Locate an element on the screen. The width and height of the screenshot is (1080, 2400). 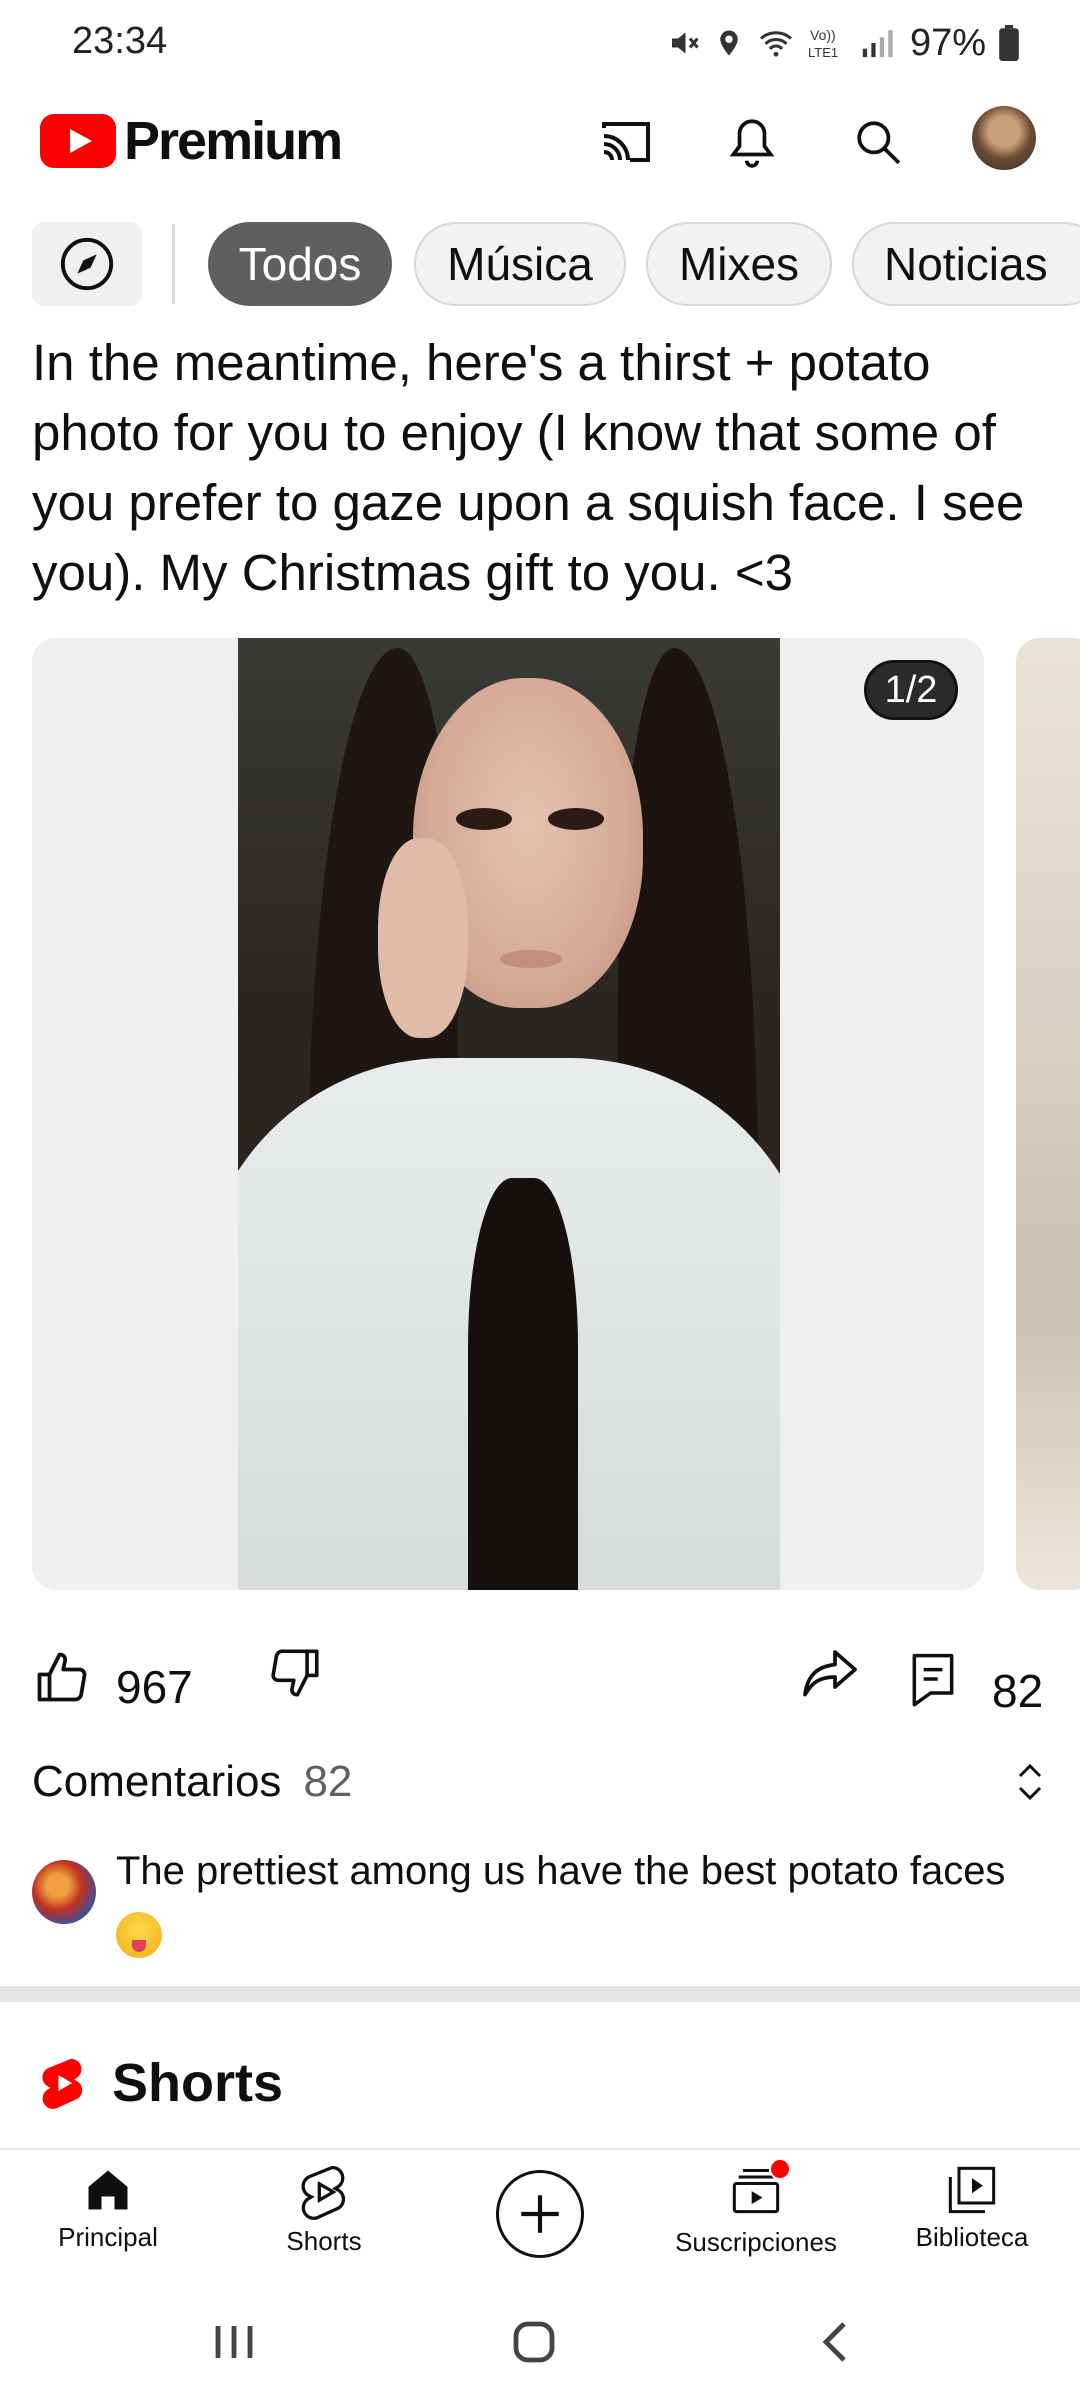
nav-label-suscripciones: Suscripciones is located at coordinates (756, 2242).